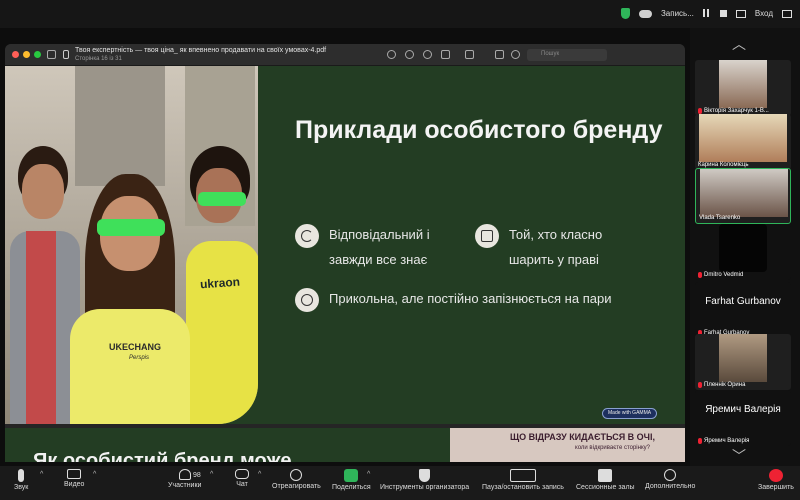  What do you see at coordinates (296, 479) in the screenshot?
I see `react-button: Отреагировать` at bounding box center [296, 479].